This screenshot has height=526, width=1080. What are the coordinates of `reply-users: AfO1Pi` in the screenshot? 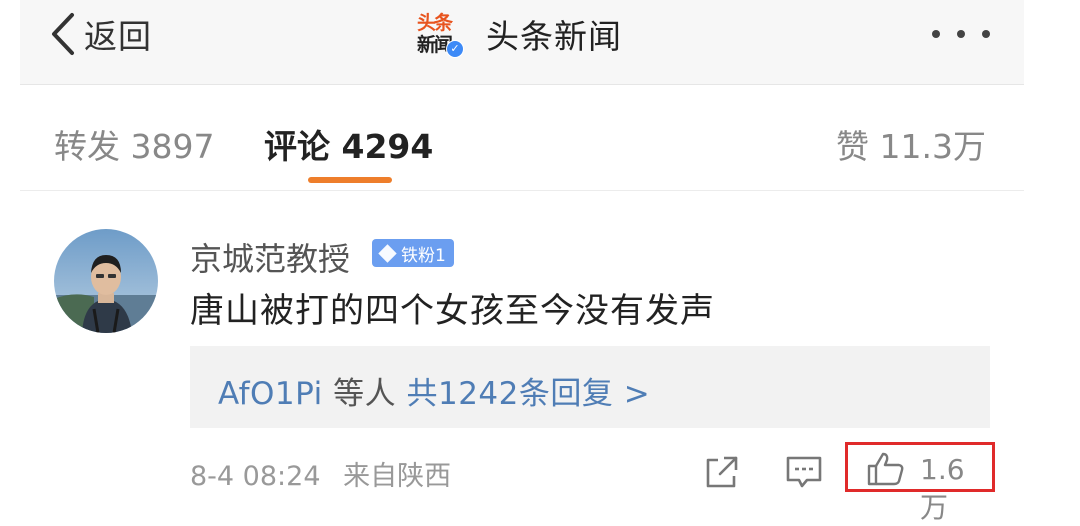 It's located at (270, 394).